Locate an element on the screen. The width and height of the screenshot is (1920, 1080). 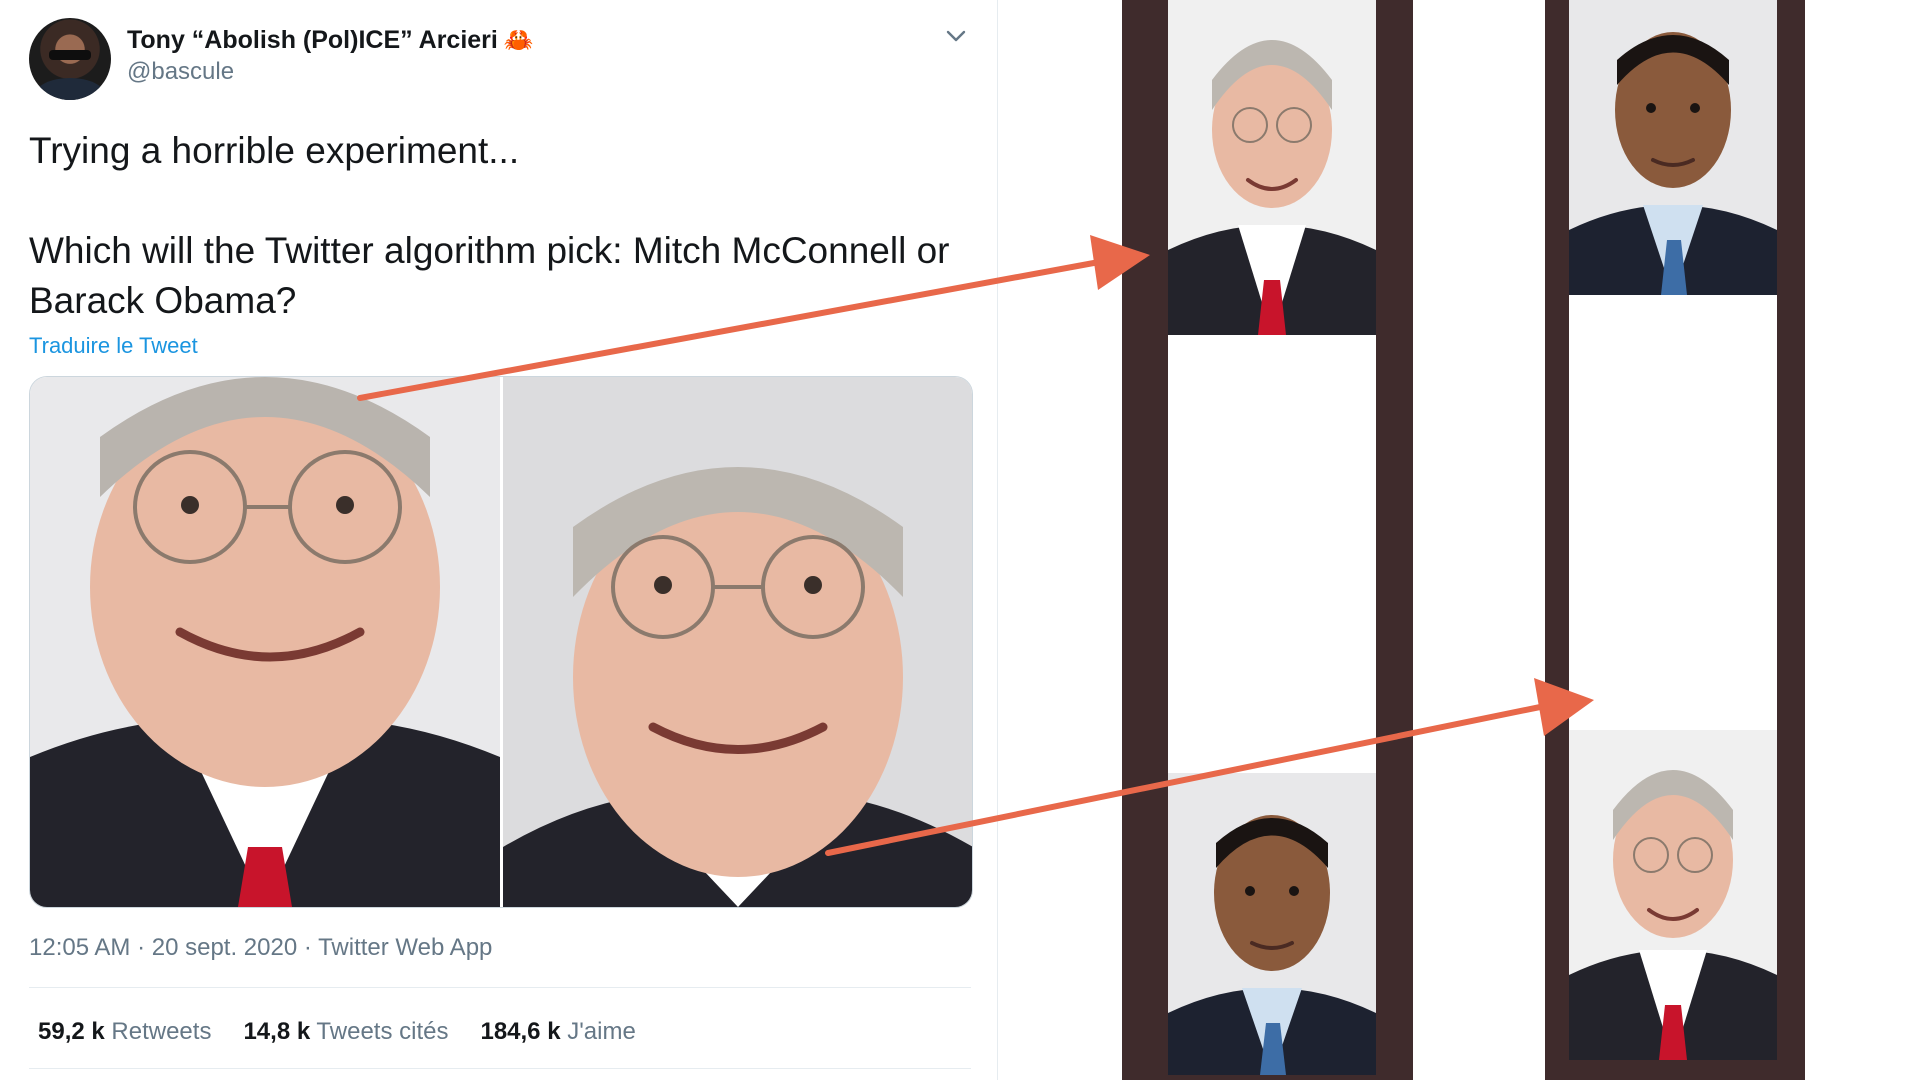
crab-emoji-icon: 🦀 is located at coordinates (518, 40).